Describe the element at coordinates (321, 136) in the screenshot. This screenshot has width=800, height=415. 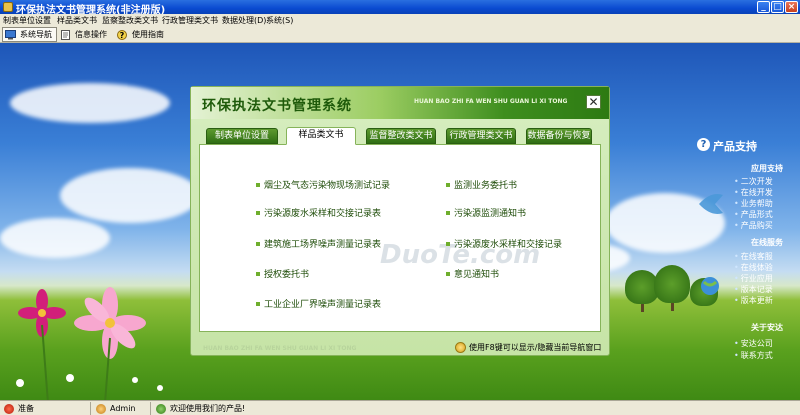
I see `tab-sample-docs: 样品类文书` at that location.